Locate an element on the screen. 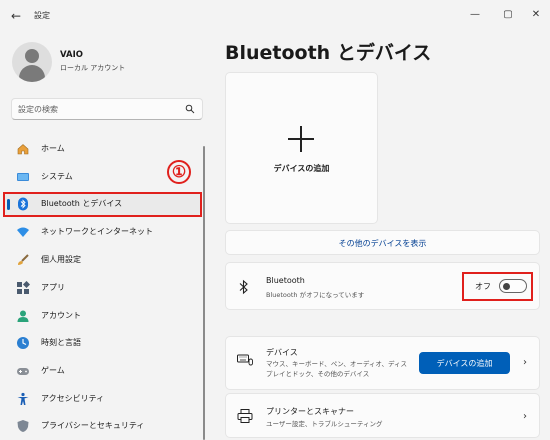 The height and width of the screenshot is (440, 550). printer-icon is located at coordinates (245, 416).